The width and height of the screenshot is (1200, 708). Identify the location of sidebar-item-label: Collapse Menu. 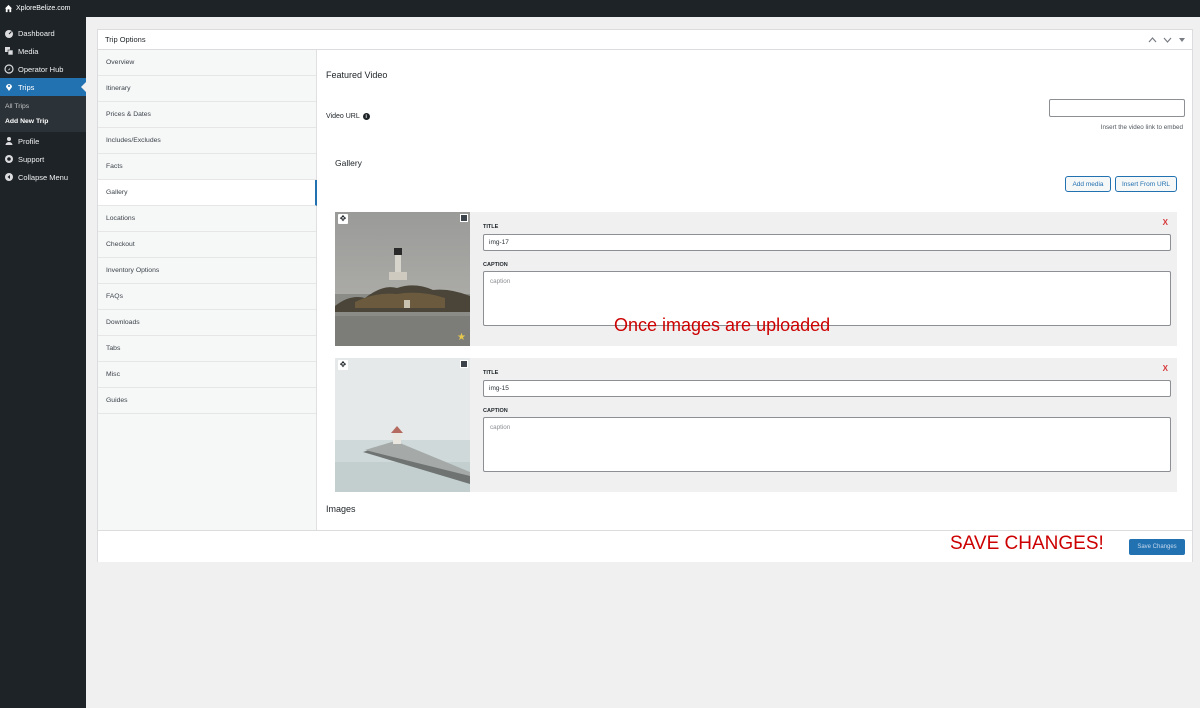
(43, 177).